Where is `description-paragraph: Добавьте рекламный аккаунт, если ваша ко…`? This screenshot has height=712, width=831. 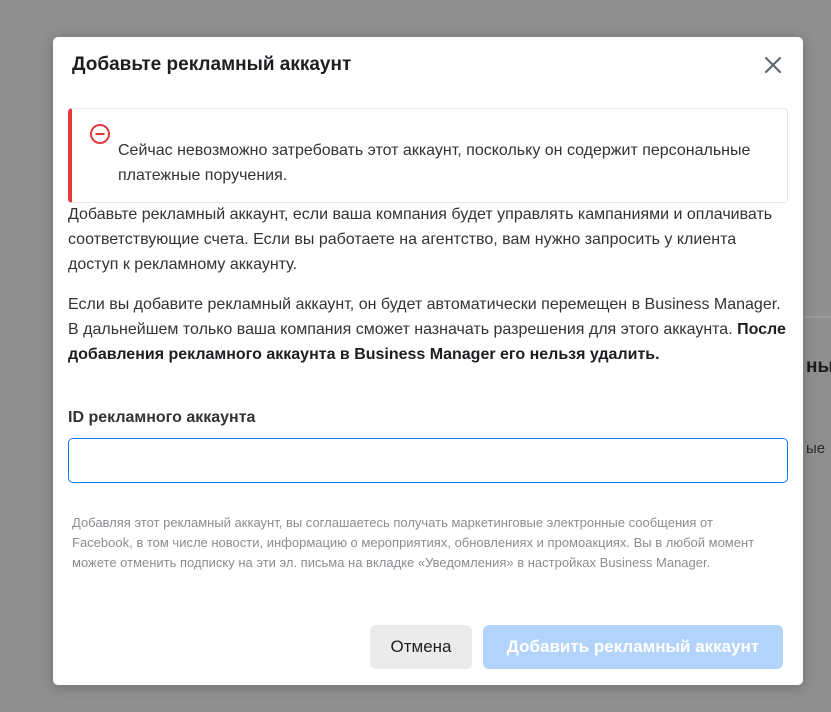
description-paragraph: Добавьте рекламный аккаунт, если ваша ко… is located at coordinates (420, 239).